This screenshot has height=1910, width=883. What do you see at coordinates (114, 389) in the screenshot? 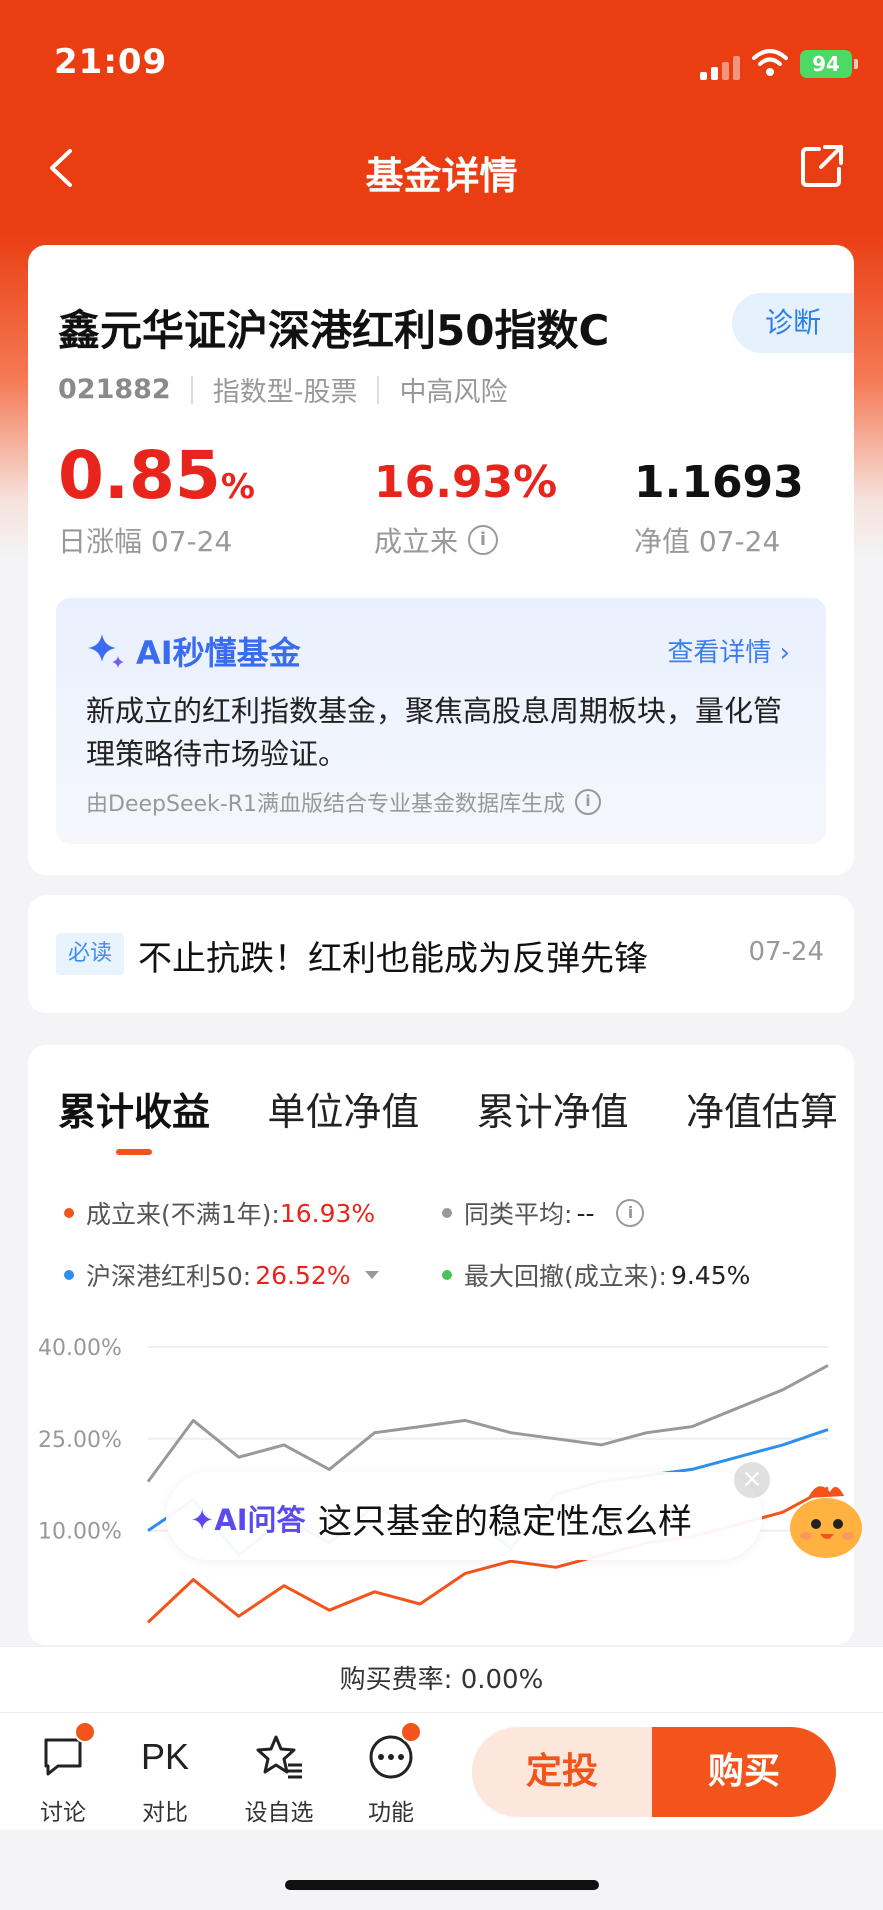
I see `fund-code: 021882` at bounding box center [114, 389].